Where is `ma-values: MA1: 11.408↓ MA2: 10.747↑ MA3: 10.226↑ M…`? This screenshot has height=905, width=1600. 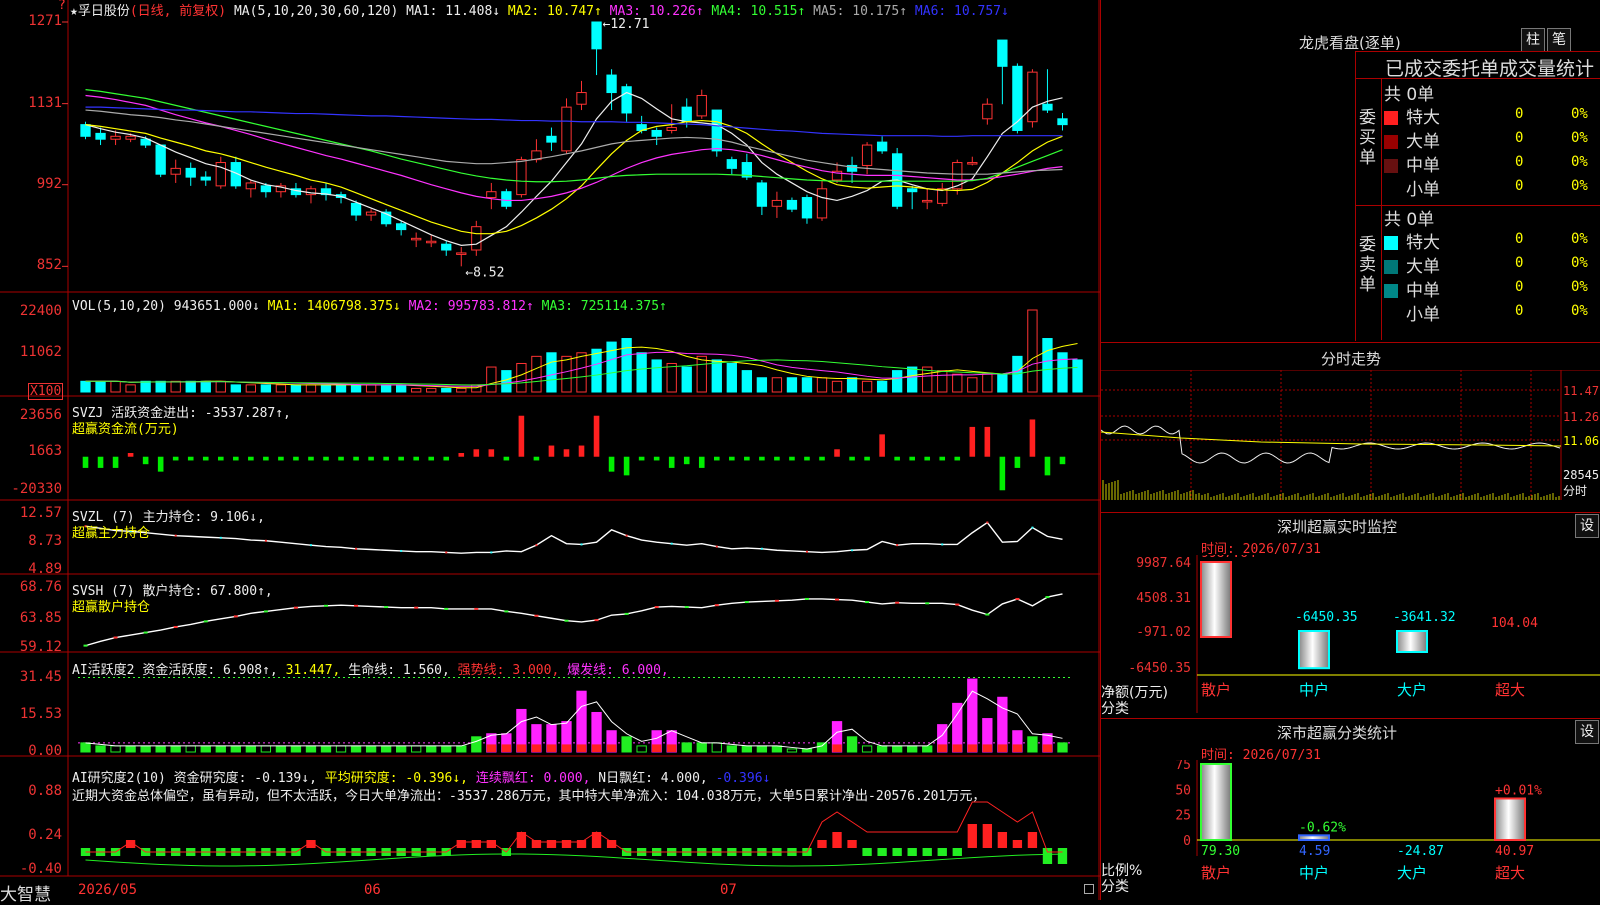 ma-values: MA1: 11.408↓ MA2: 10.747↑ MA3: 10.226↑ M… is located at coordinates (707, 11).